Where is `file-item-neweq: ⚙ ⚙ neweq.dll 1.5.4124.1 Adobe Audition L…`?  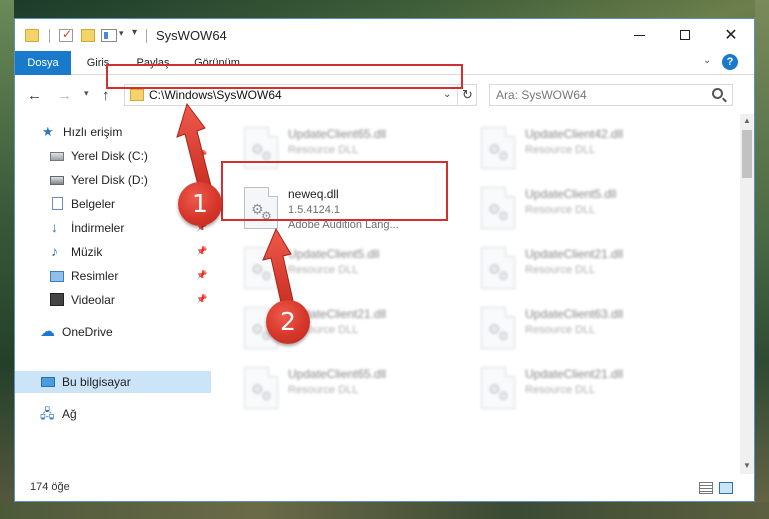 file-item-neweq: ⚙ ⚙ neweq.dll 1.5.4124.1 Adobe Audition L… is located at coordinates (350, 209).